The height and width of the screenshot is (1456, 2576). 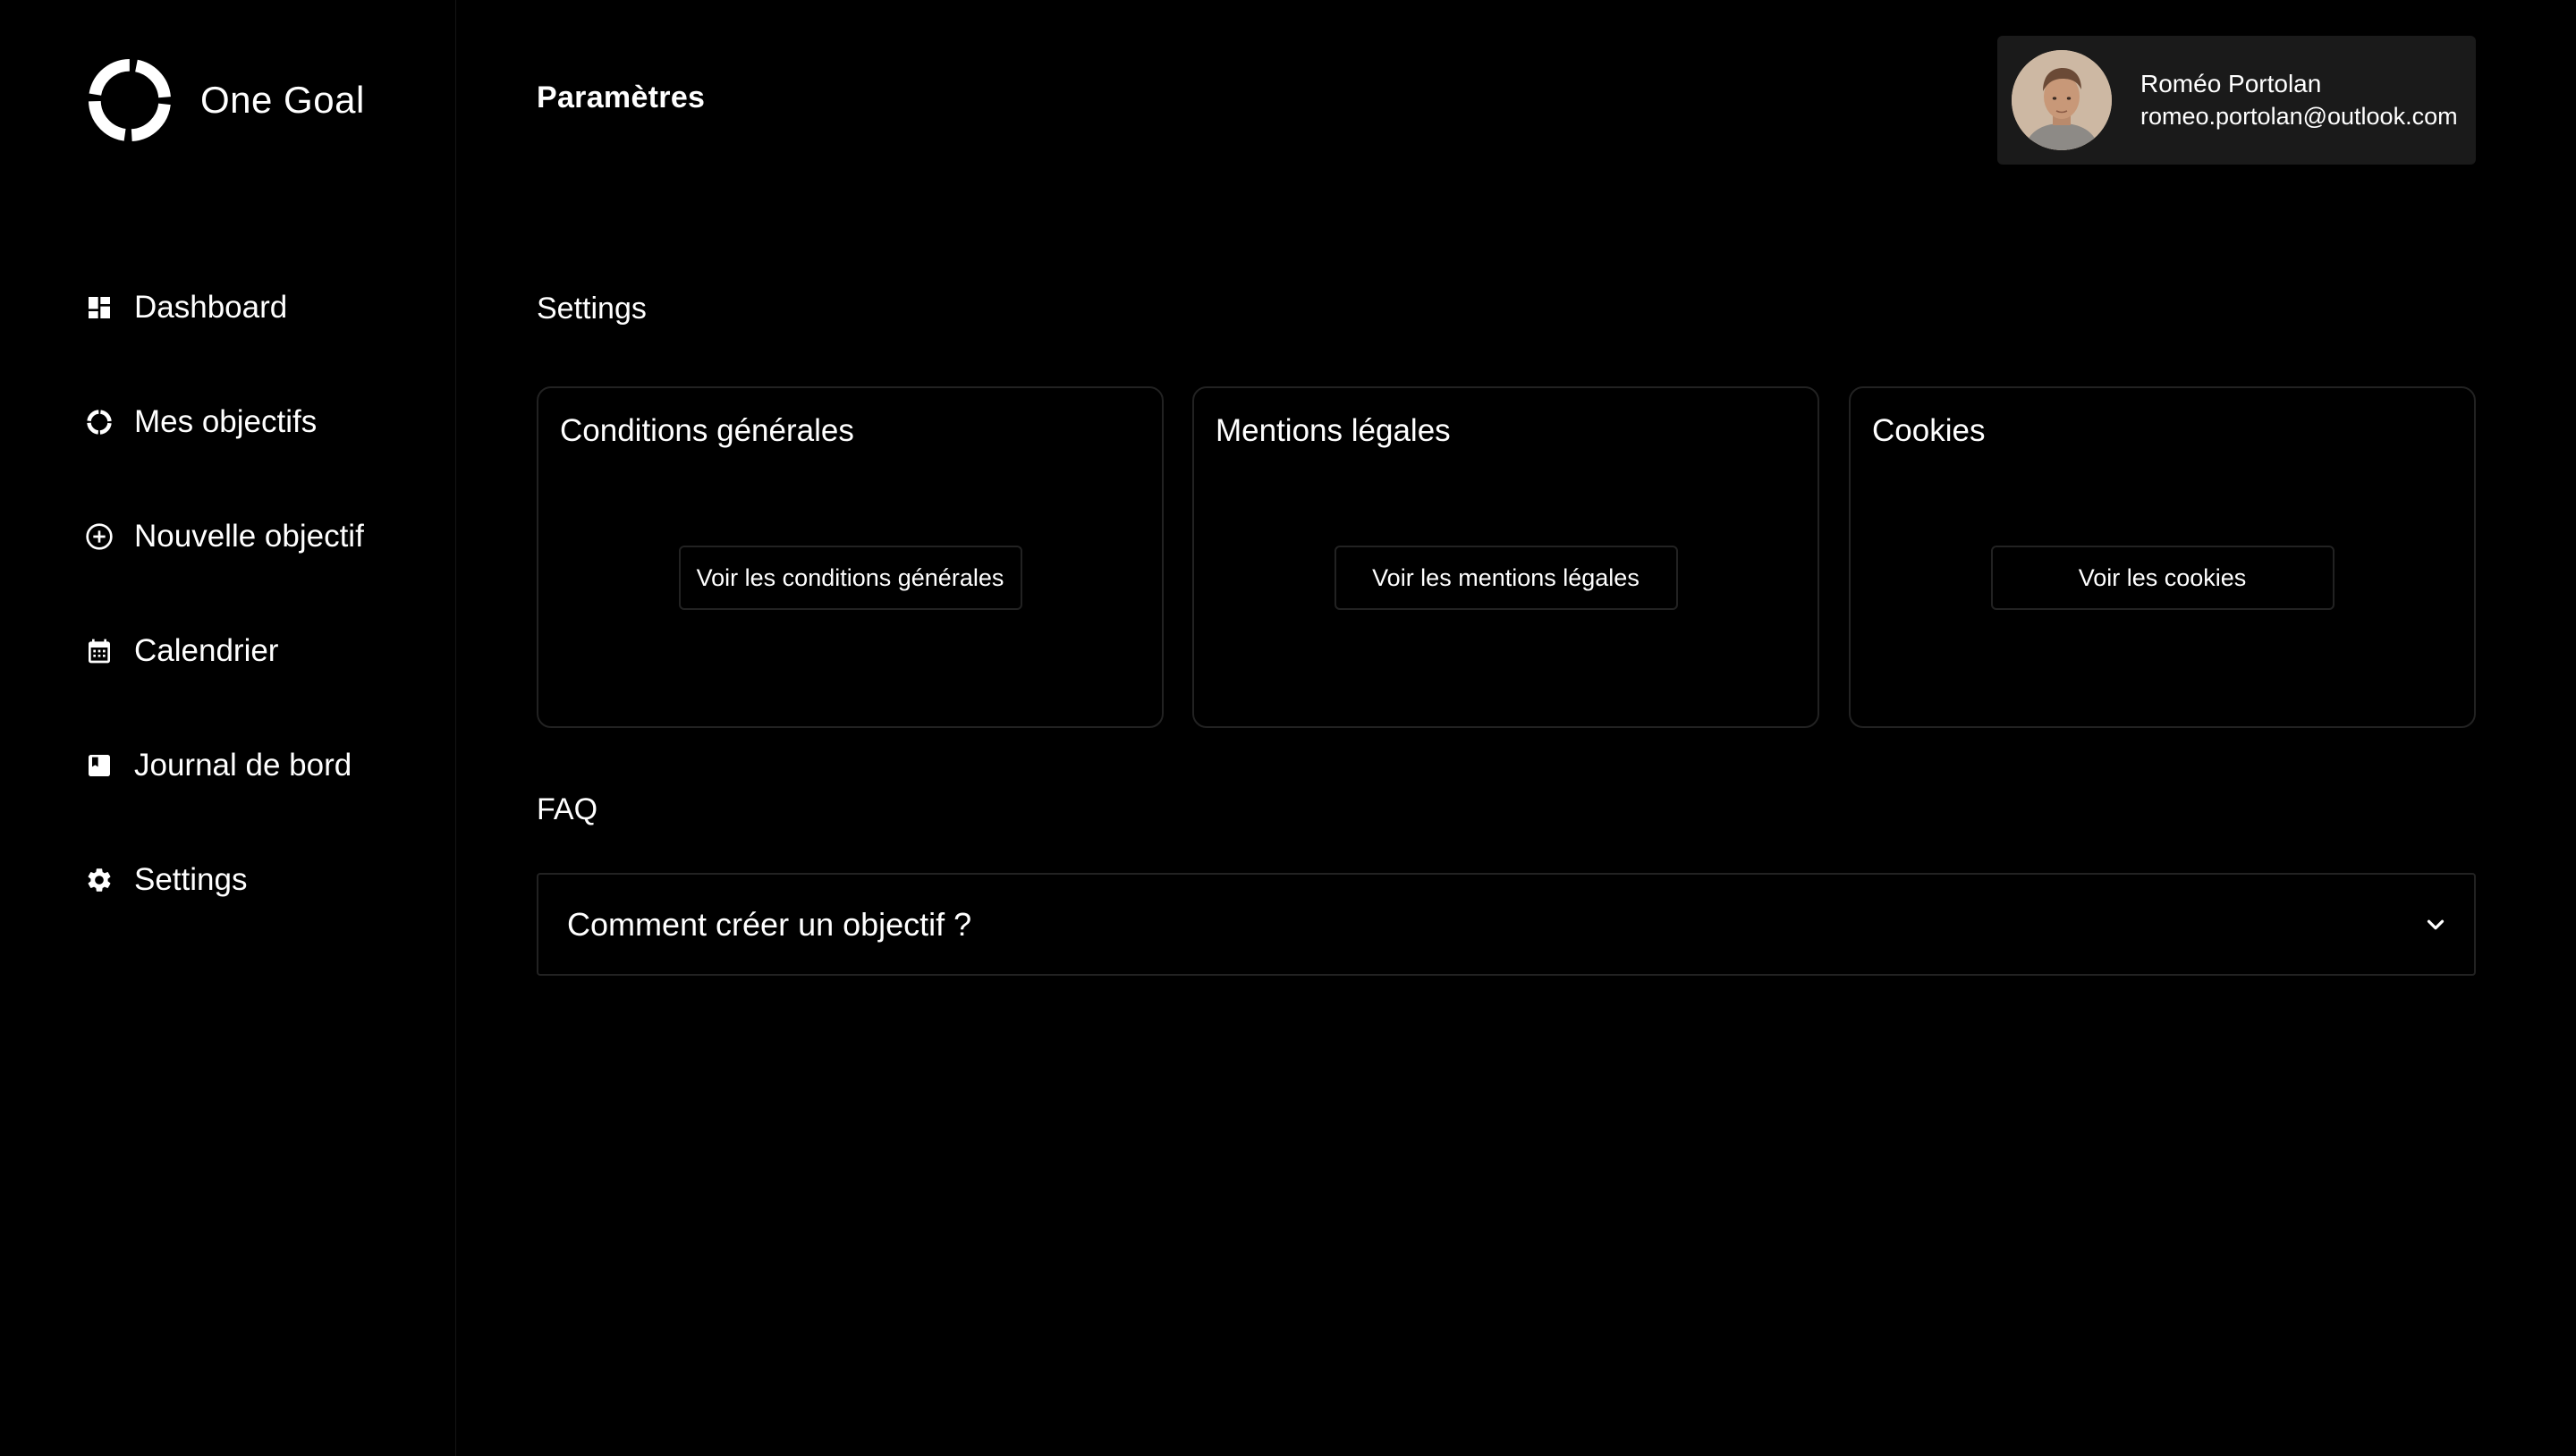 I want to click on faq-item: Comment créer un objectif ?, so click(x=1506, y=924).